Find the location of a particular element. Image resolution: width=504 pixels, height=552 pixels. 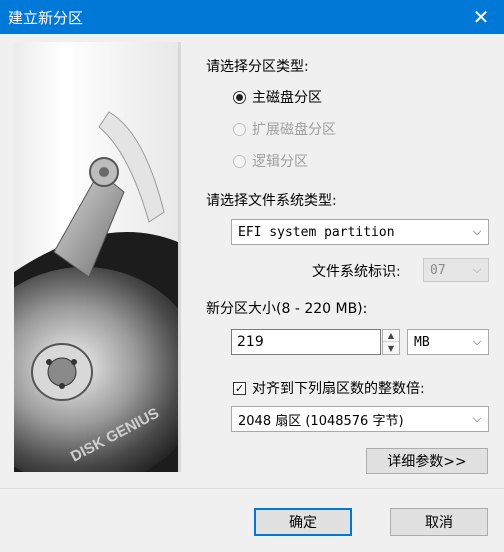

align-select: 2048 扇区 (1048576 字节) ⌵ is located at coordinates (360, 419).